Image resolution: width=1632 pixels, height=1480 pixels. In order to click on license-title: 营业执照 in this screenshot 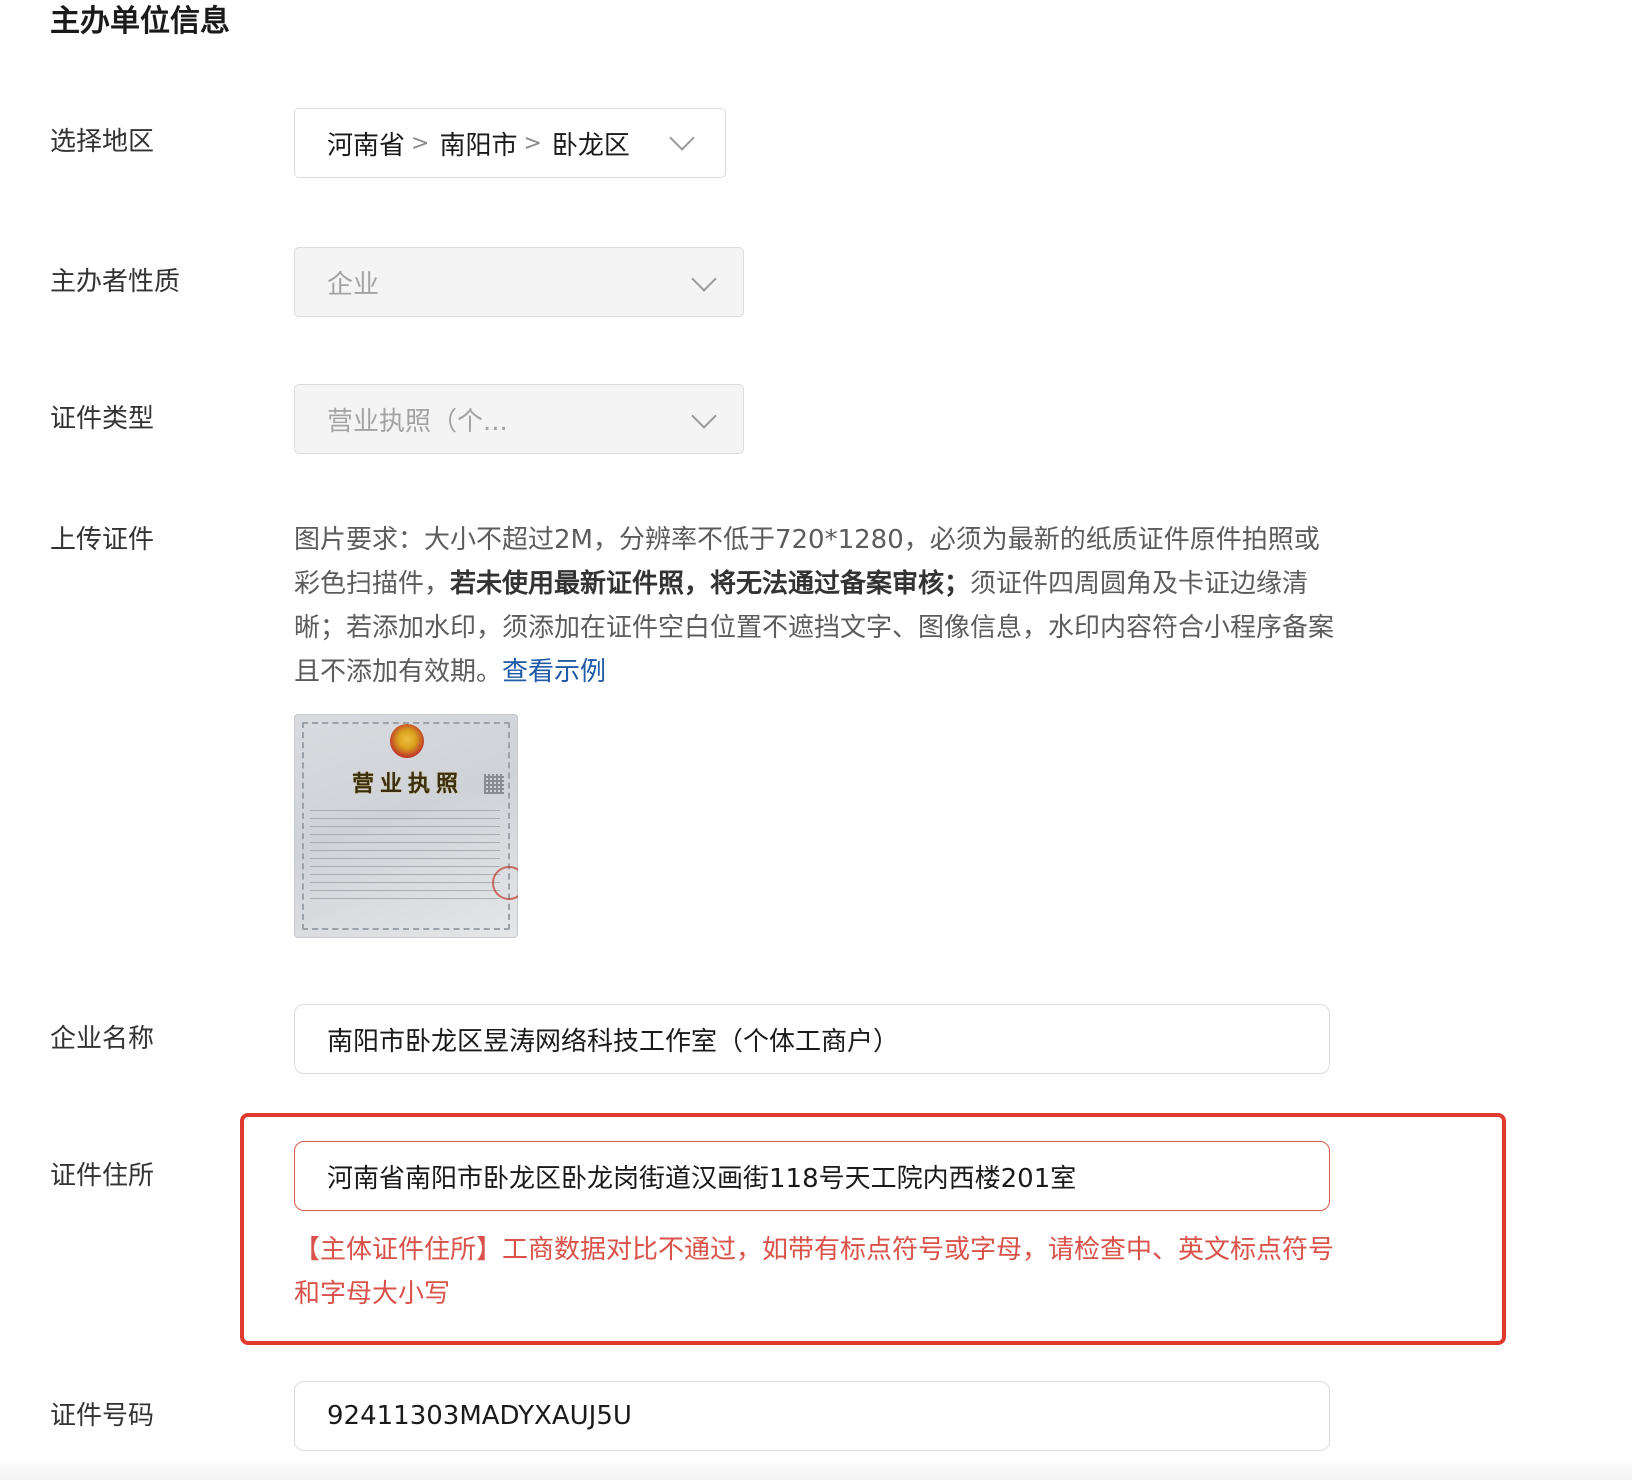, I will do `click(408, 784)`.